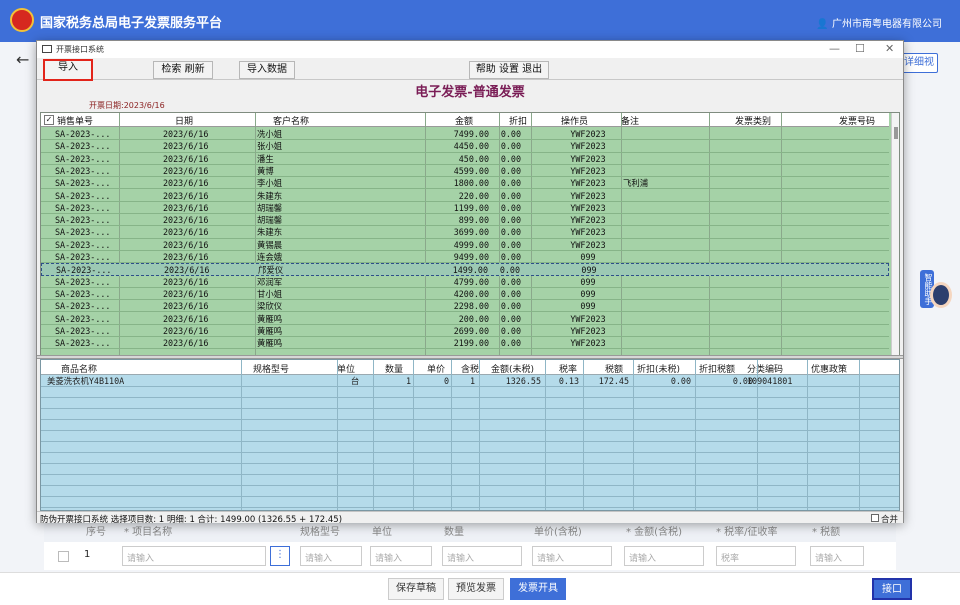 This screenshot has width=960, height=605. Describe the element at coordinates (184, 120) in the screenshot. I see `sales-column-header: 日期` at that location.